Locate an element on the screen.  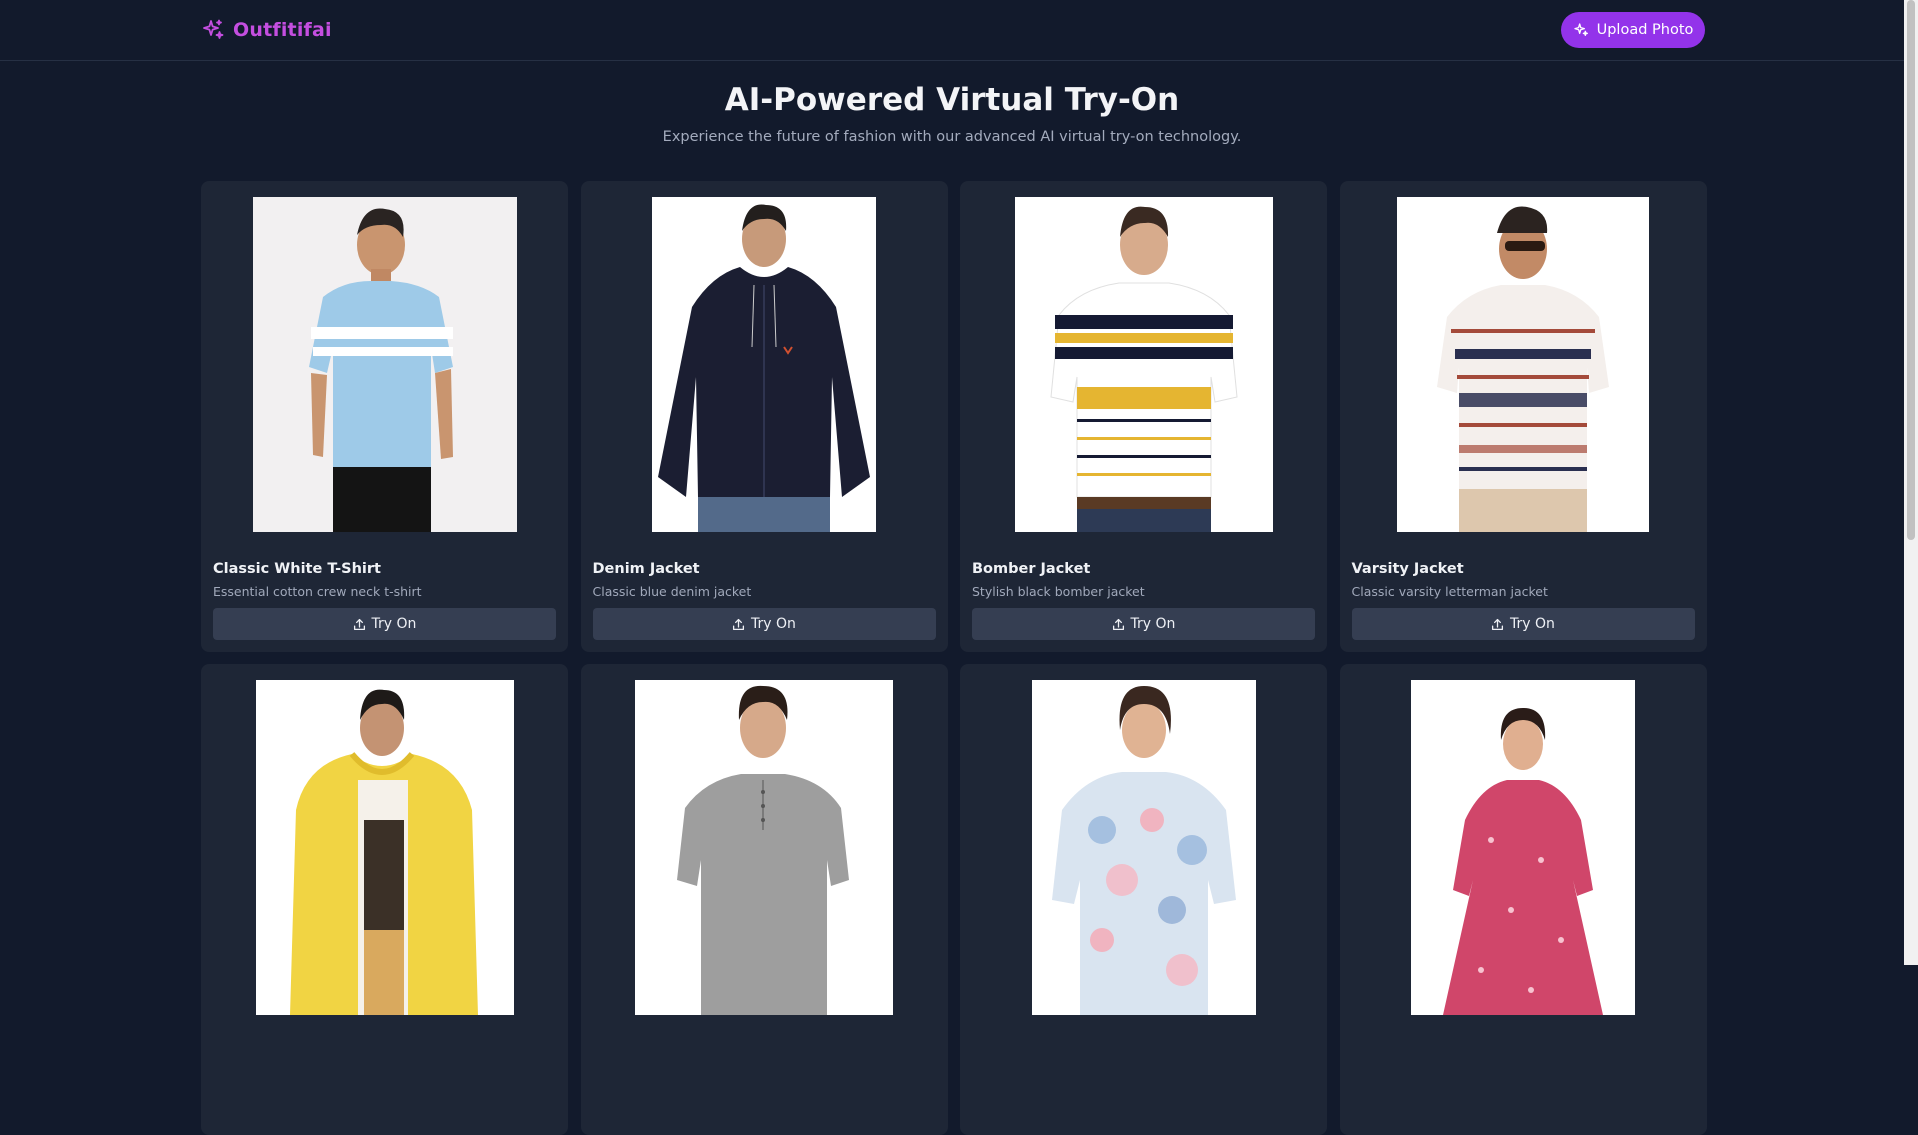
product-description: Stylish black bomber jacket is located at coordinates (1058, 591).